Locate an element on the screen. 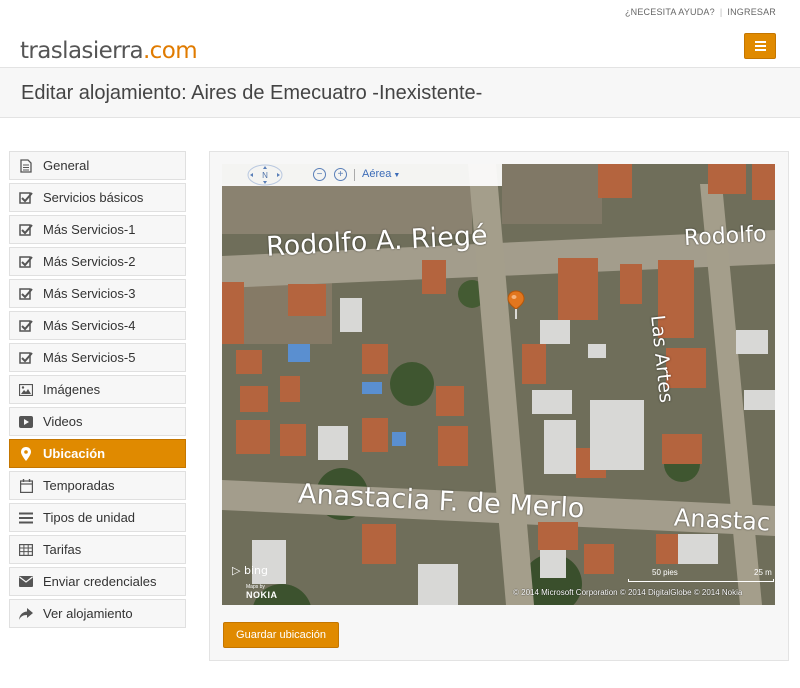  sidebar-item-videos: Videos is located at coordinates (97, 421).